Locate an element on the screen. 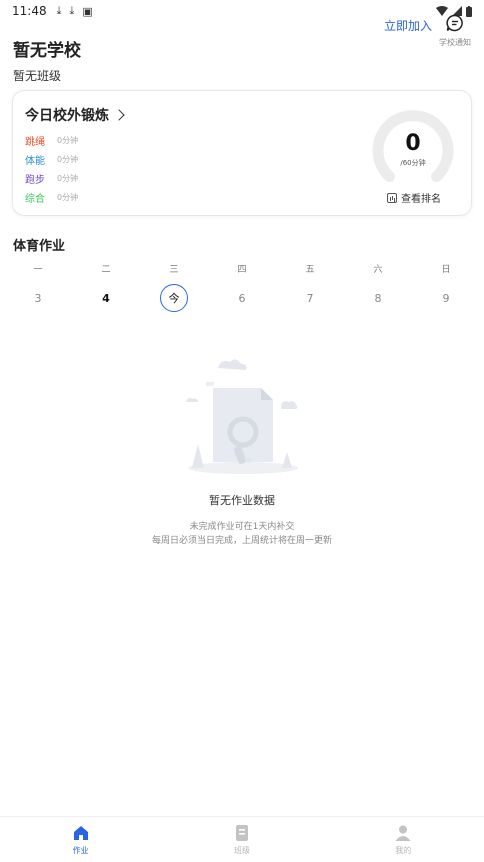 This screenshot has width=484, height=862. metric-row: 体能 0分钟 is located at coordinates (51, 159).